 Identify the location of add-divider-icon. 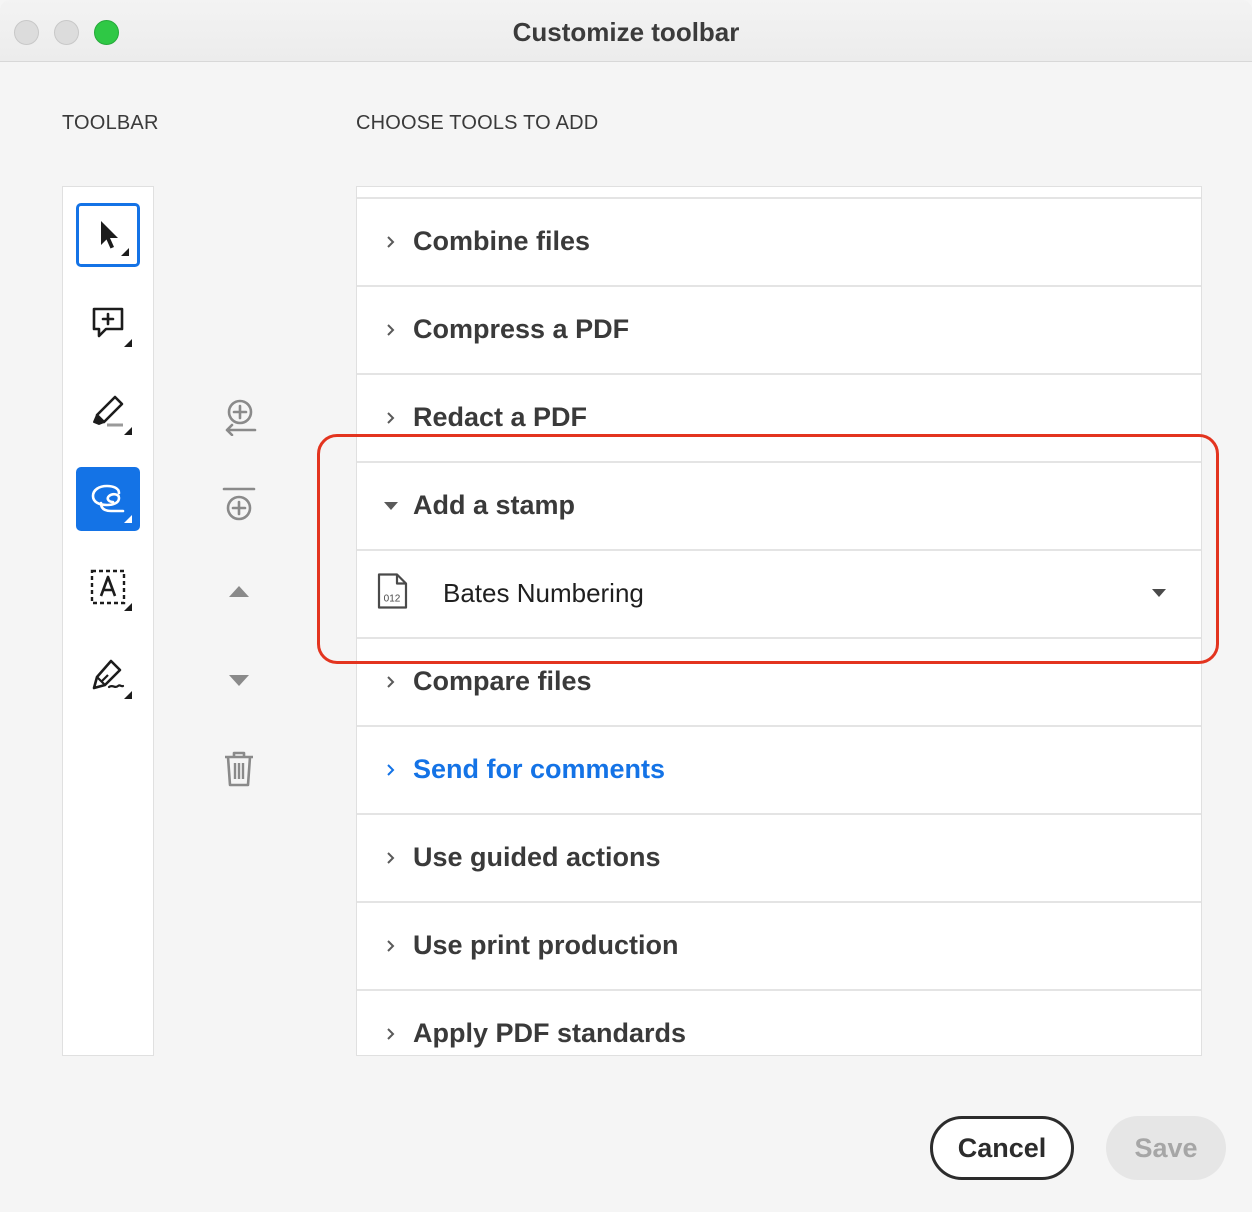
(239, 504).